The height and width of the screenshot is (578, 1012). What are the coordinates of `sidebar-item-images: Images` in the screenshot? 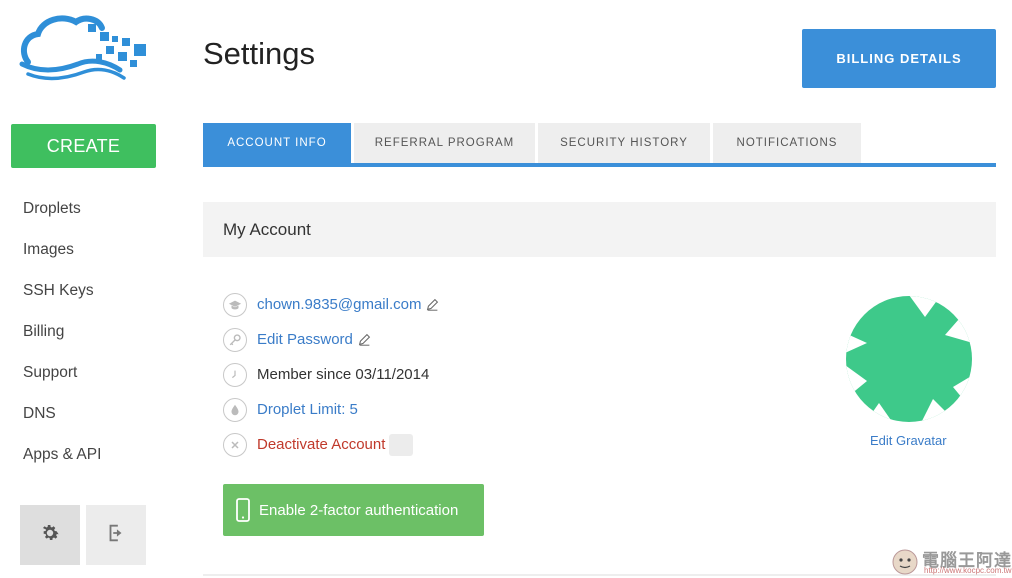 It's located at (62, 249).